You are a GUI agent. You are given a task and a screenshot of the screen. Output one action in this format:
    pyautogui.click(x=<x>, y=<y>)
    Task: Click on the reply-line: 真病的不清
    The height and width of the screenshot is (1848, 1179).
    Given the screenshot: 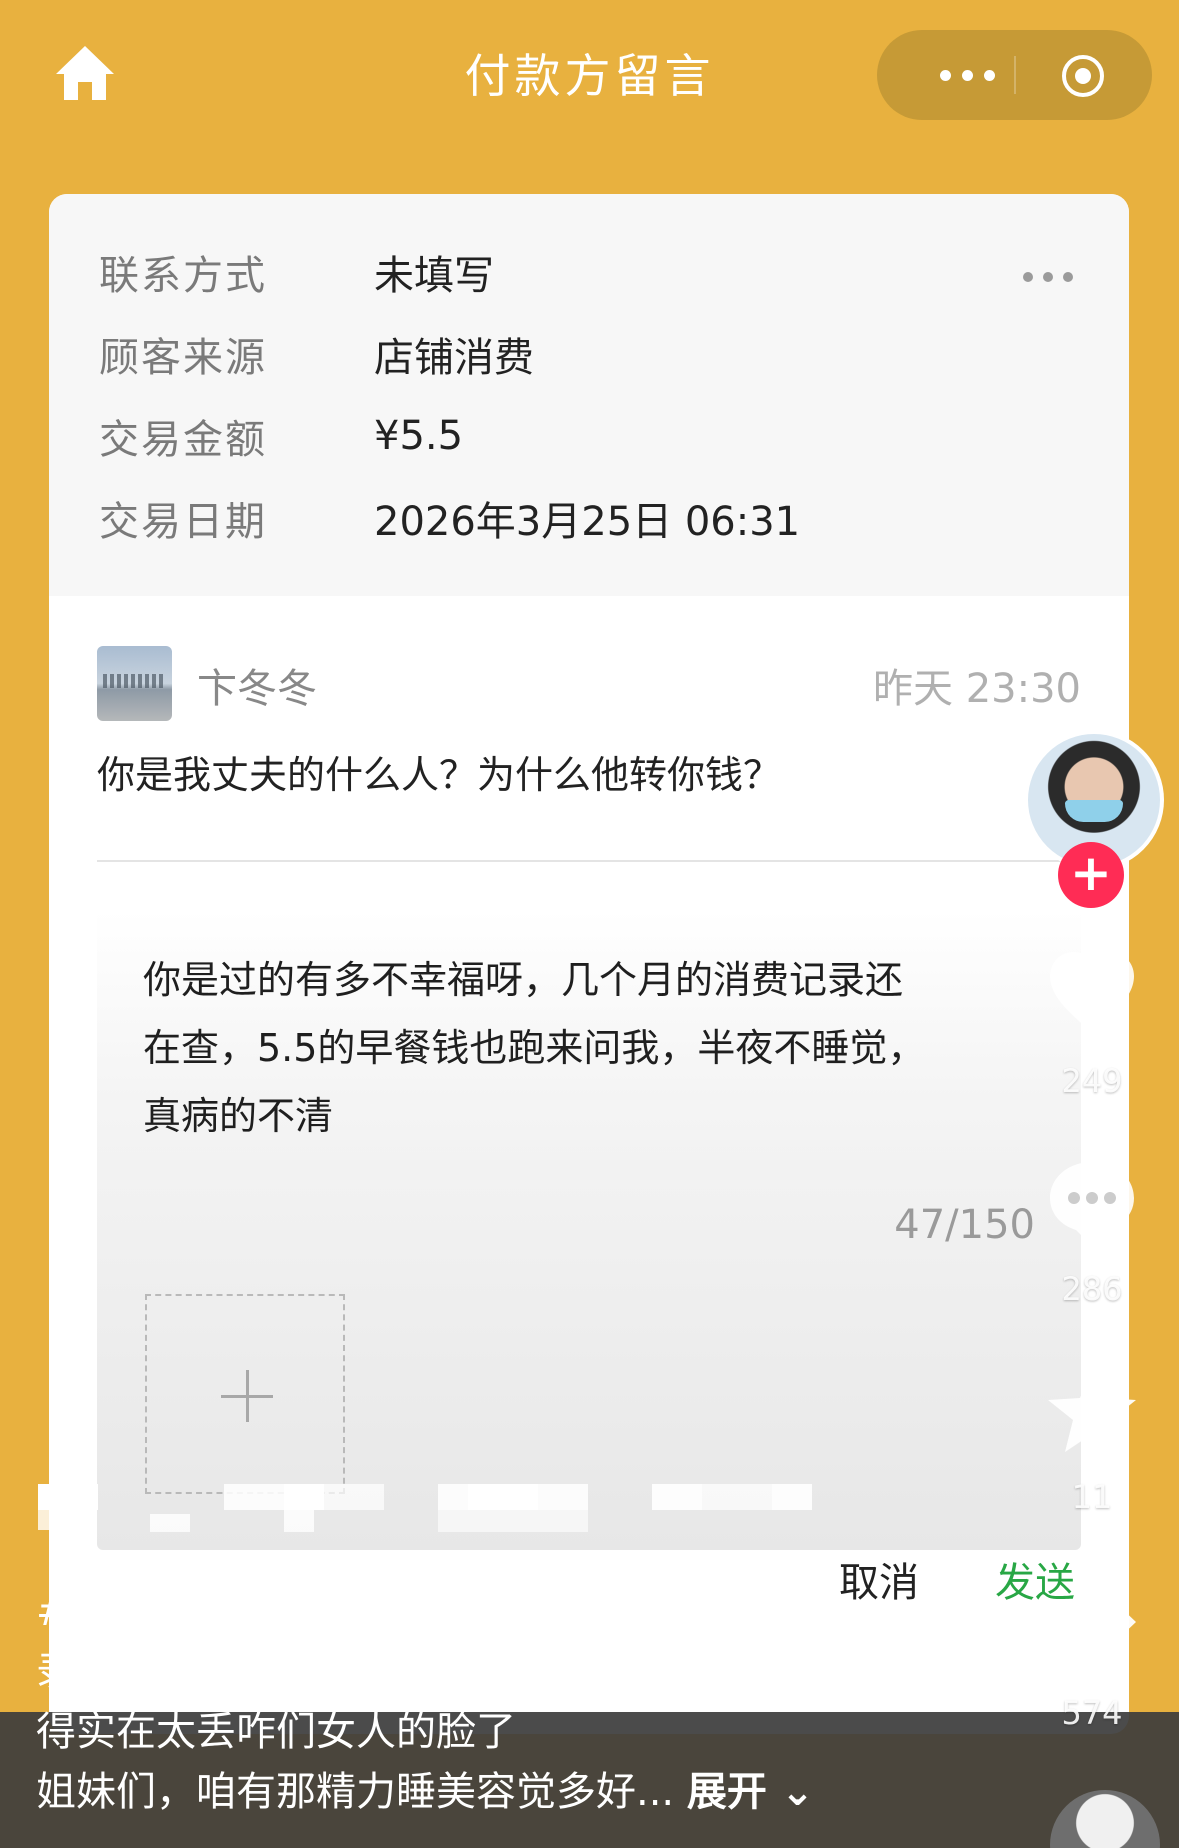 What is the action you would take?
    pyautogui.click(x=238, y=1116)
    